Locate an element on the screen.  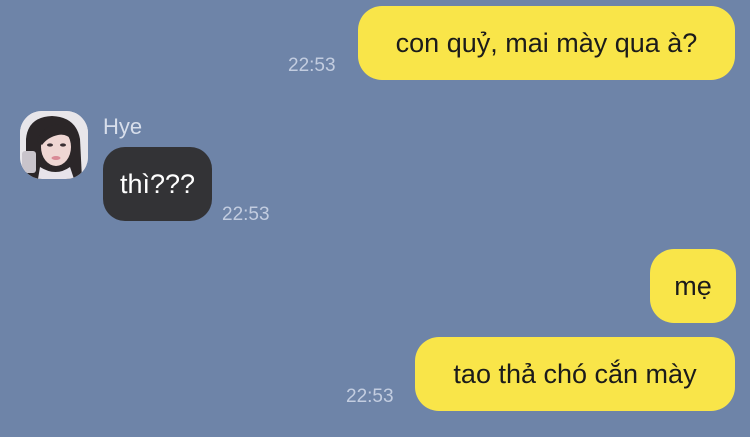
avatar is located at coordinates (54, 145).